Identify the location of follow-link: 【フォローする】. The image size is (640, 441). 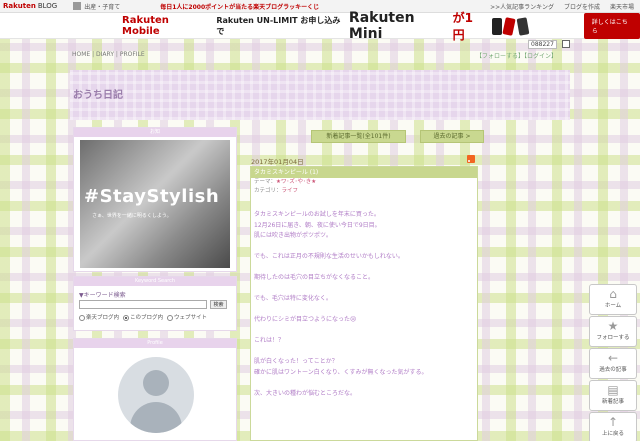
(500, 56).